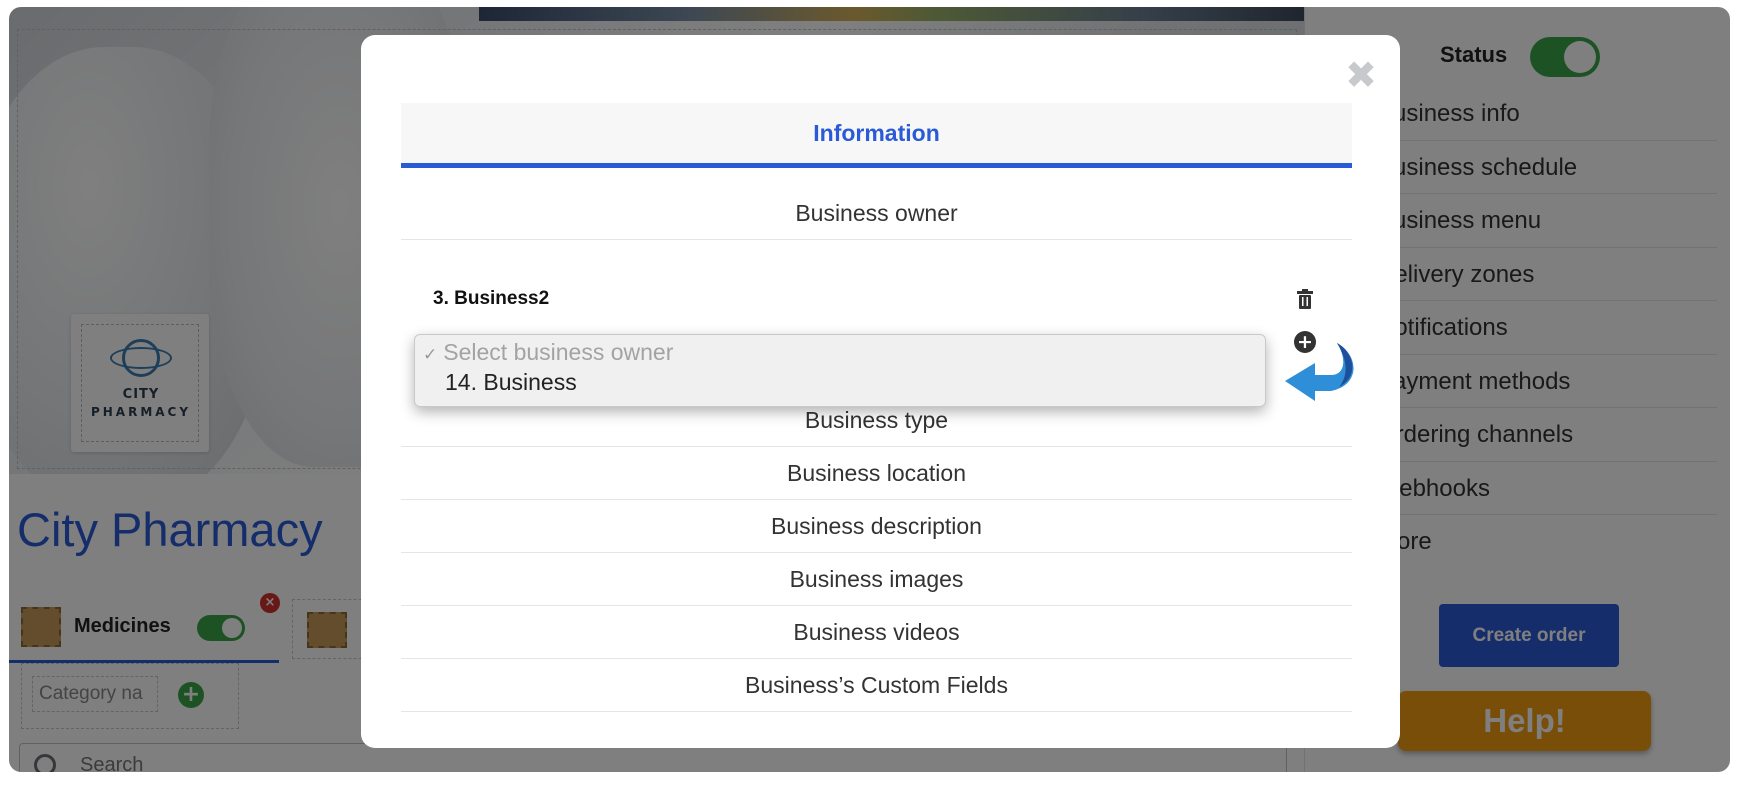 This screenshot has width=1739, height=785. I want to click on check-icon: ✓, so click(430, 354).